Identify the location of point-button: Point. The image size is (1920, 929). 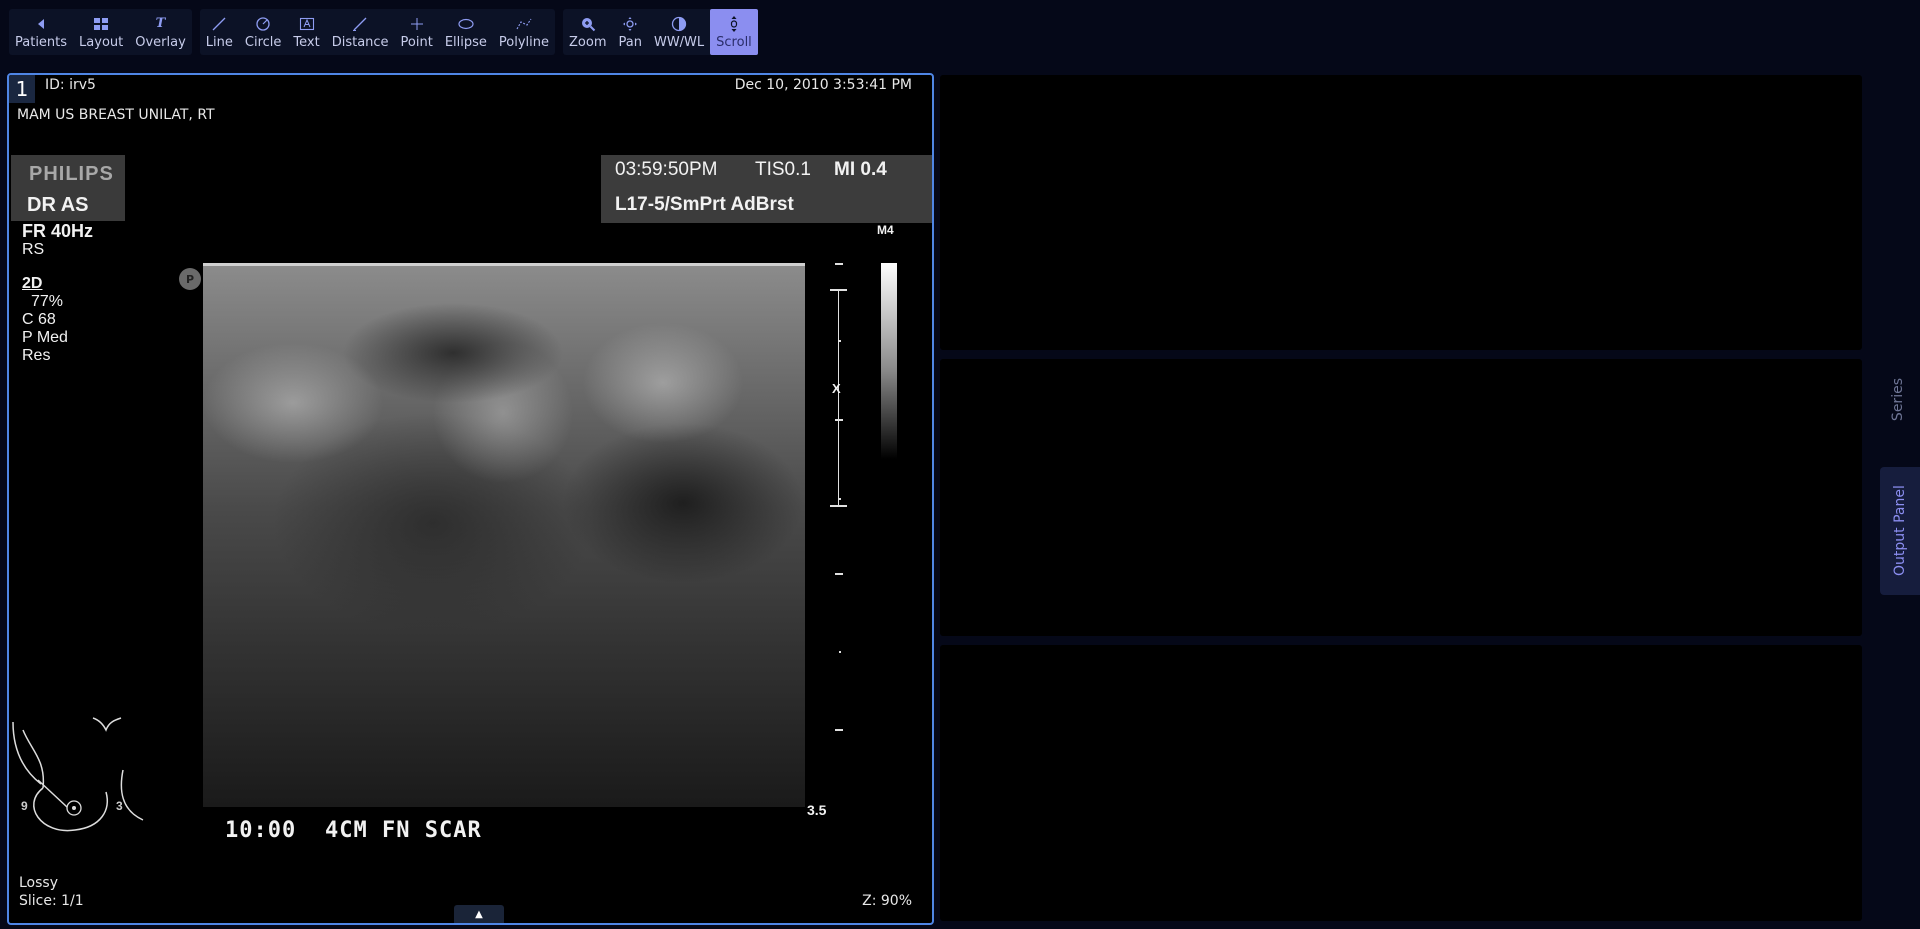
(417, 32).